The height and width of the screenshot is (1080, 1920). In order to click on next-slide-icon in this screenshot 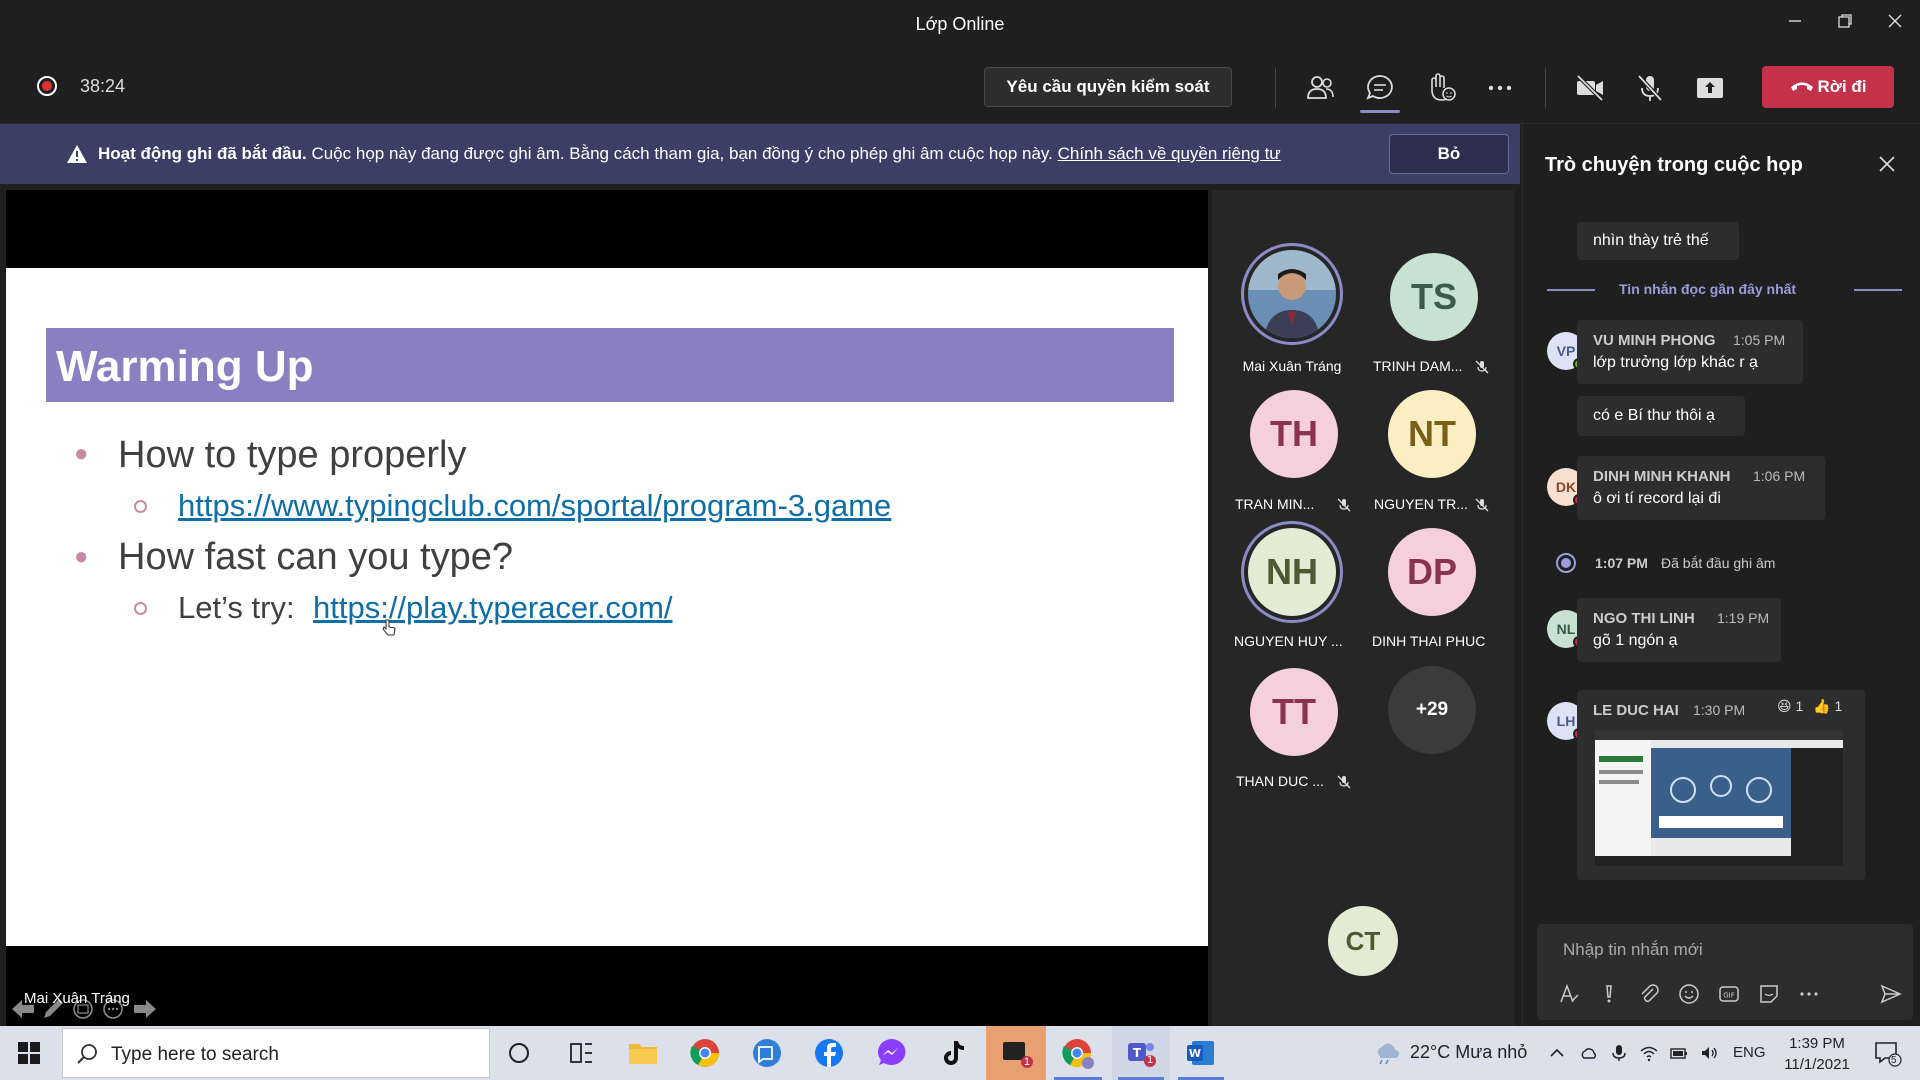, I will do `click(145, 1009)`.